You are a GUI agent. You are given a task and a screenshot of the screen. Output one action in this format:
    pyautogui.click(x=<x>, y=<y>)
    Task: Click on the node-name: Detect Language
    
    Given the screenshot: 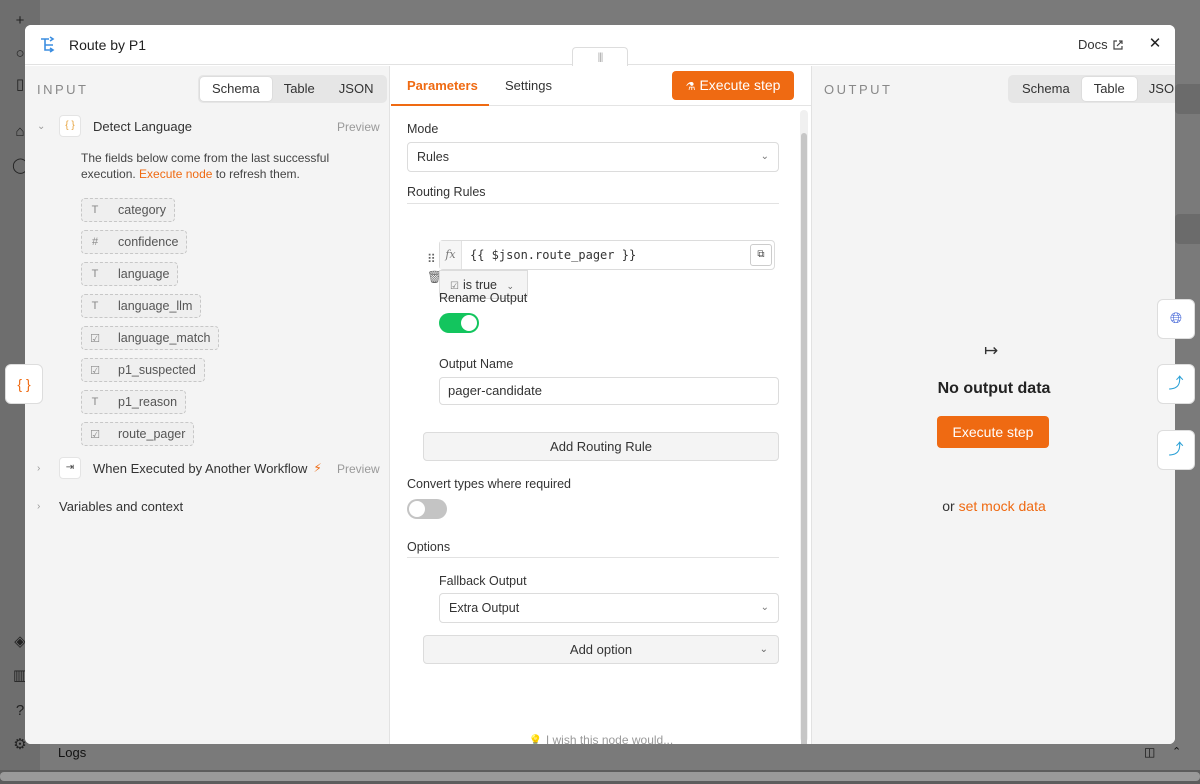 What is the action you would take?
    pyautogui.click(x=143, y=126)
    